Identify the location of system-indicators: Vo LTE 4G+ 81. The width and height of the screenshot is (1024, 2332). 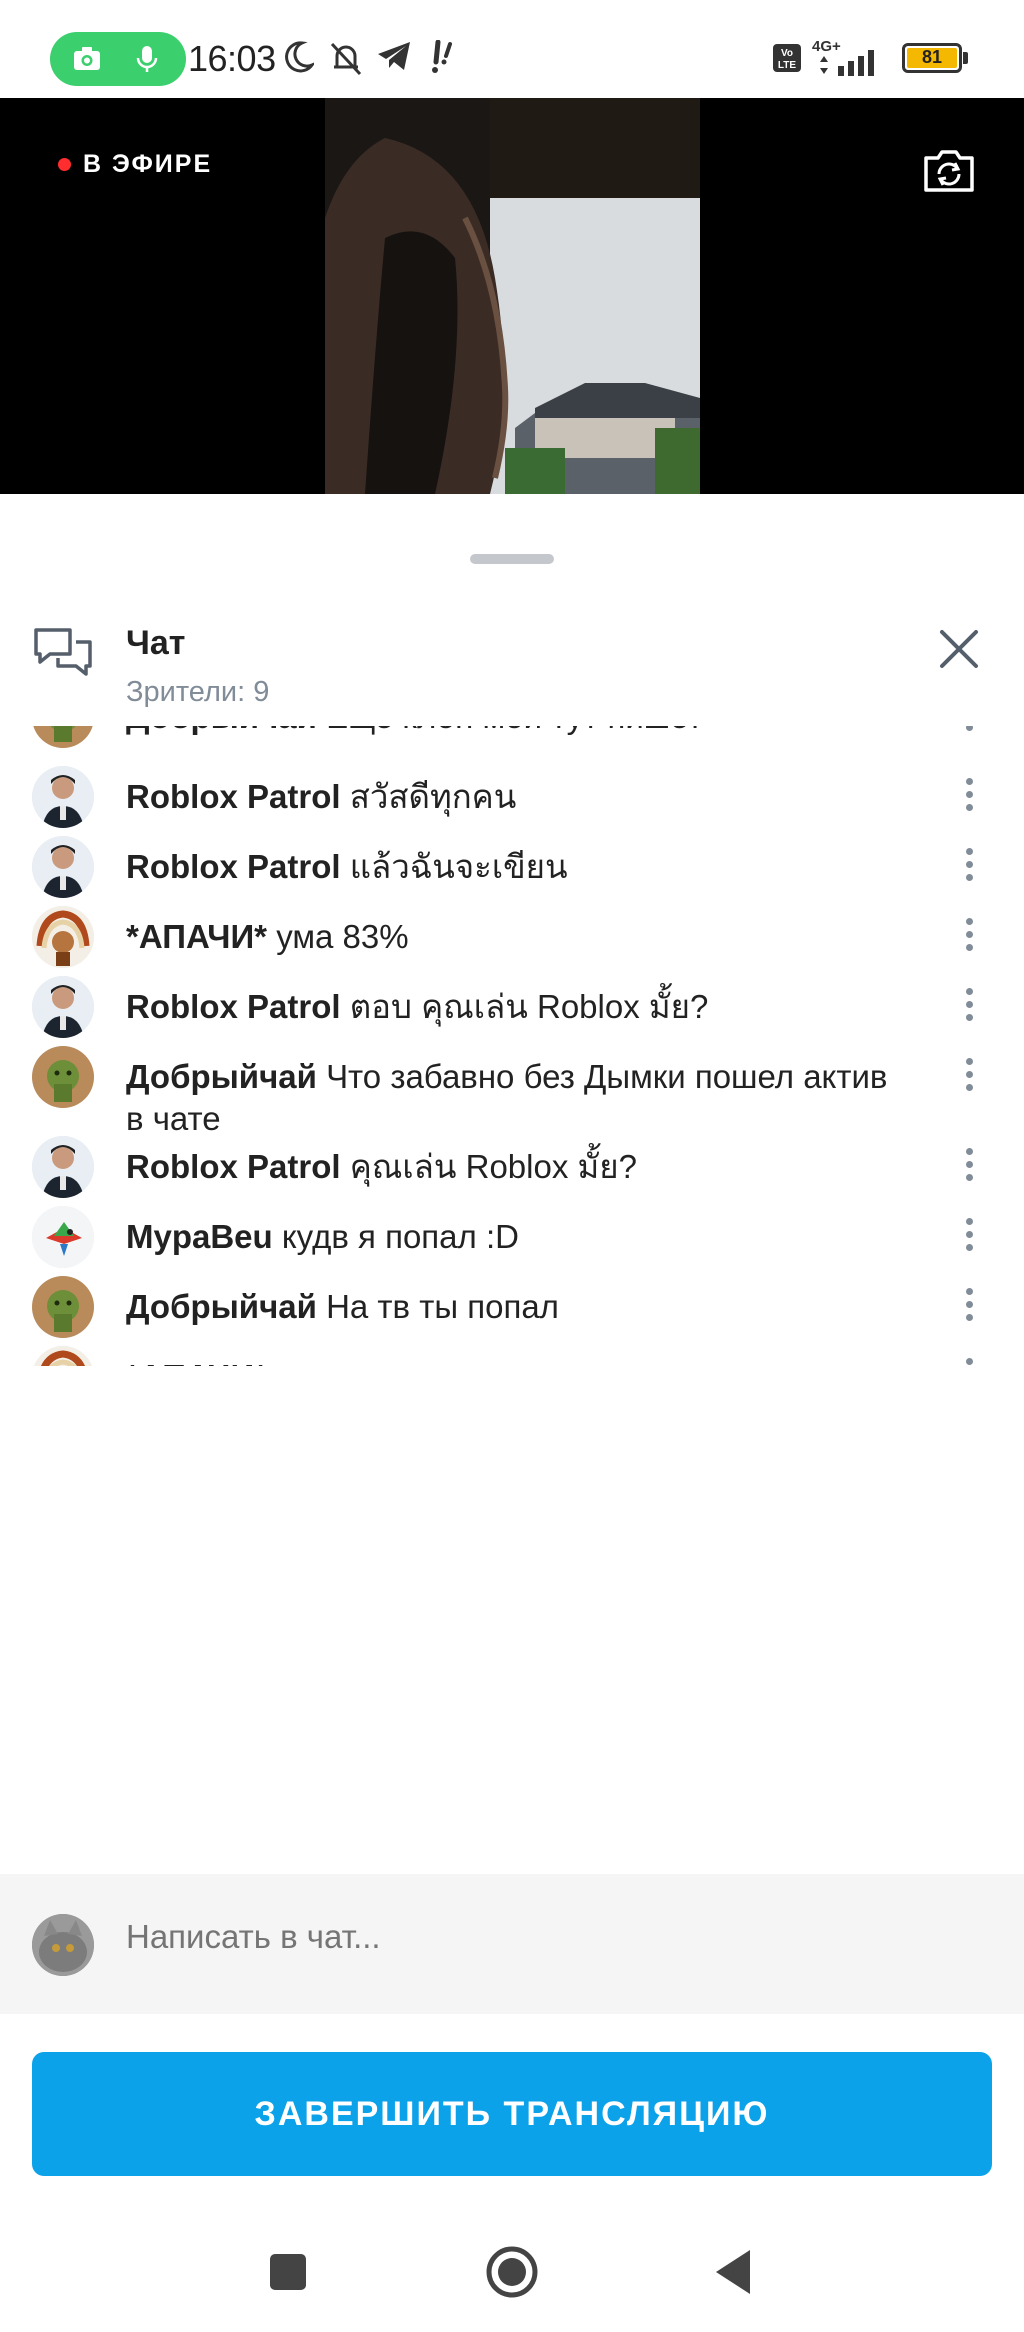
(870, 58).